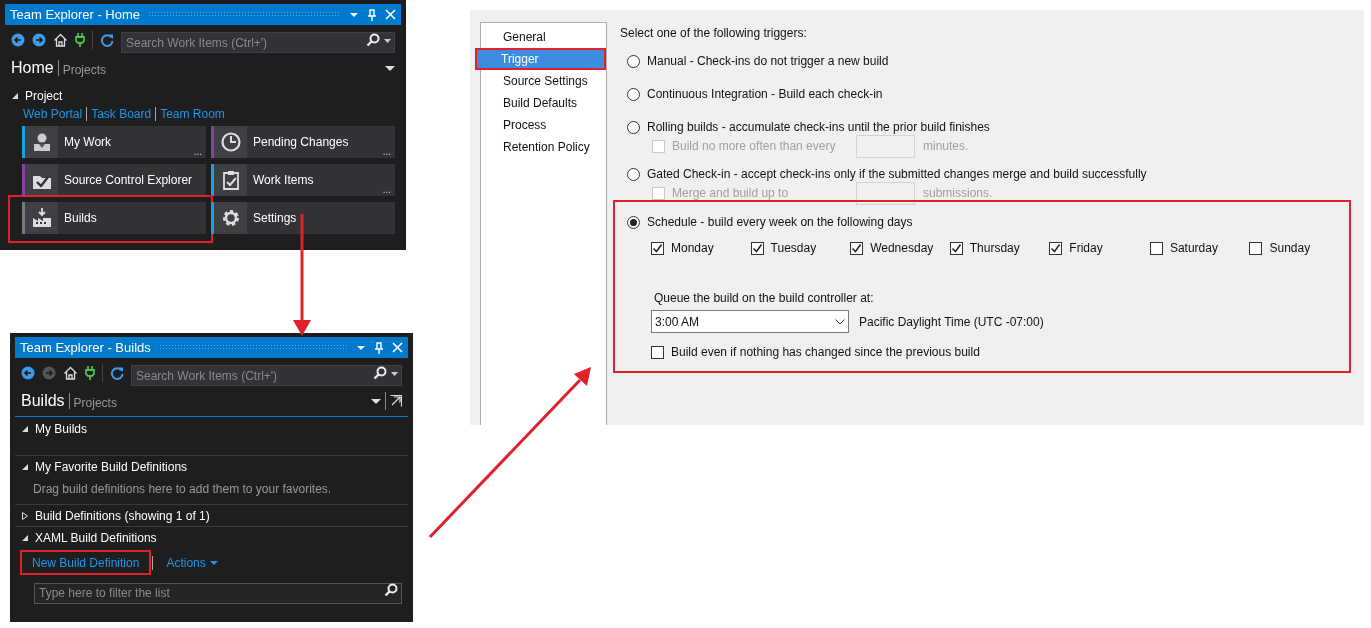 This screenshot has width=1371, height=628. Describe the element at coordinates (122, 516) in the screenshot. I see `section-header: Build Definitions (showing 1 of 1)` at that location.